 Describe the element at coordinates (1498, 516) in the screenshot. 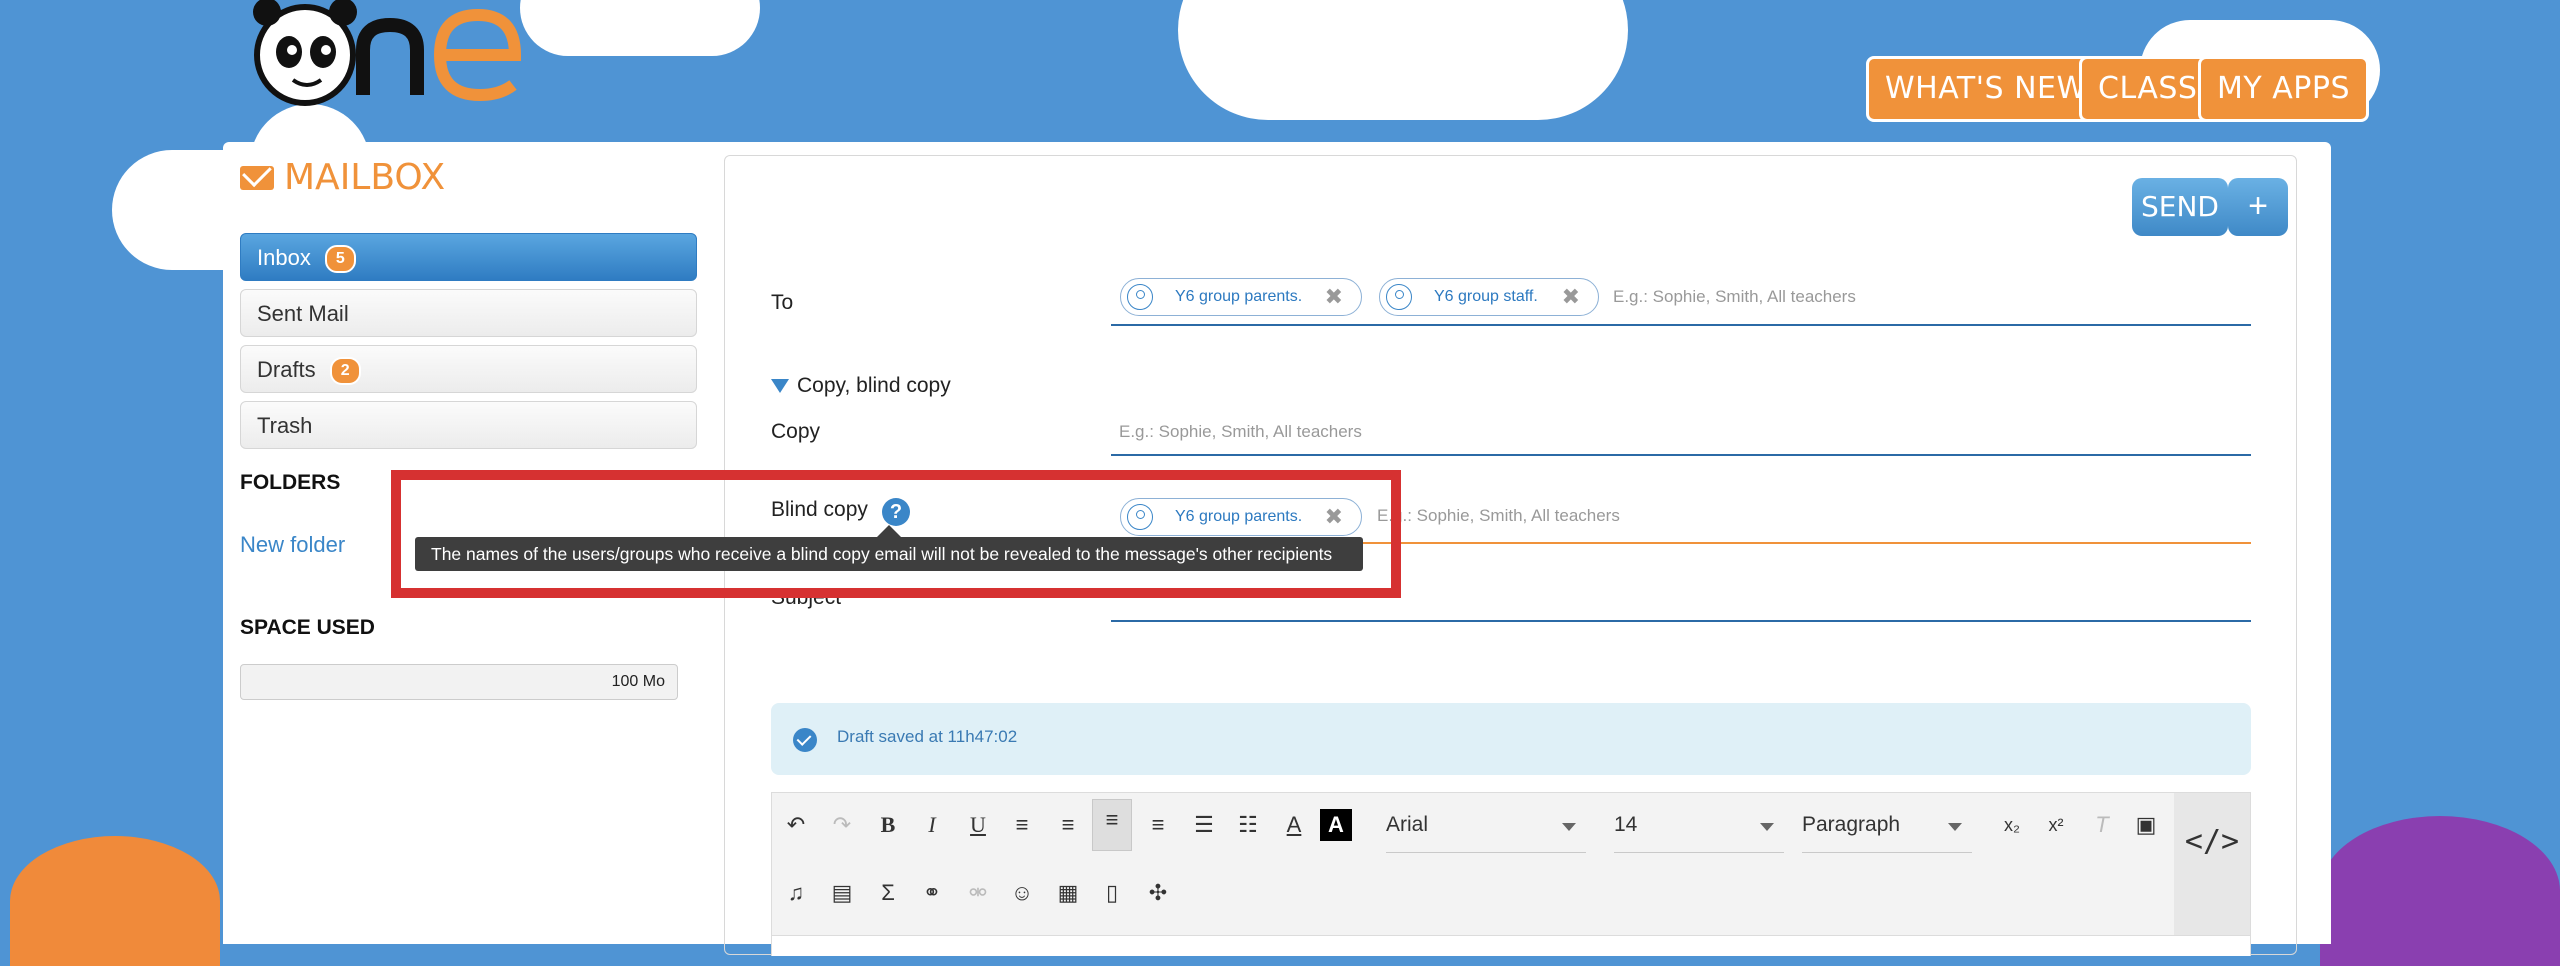

I see `blind-copy-input: E.g.: Sophie, Smith, All teachers` at that location.